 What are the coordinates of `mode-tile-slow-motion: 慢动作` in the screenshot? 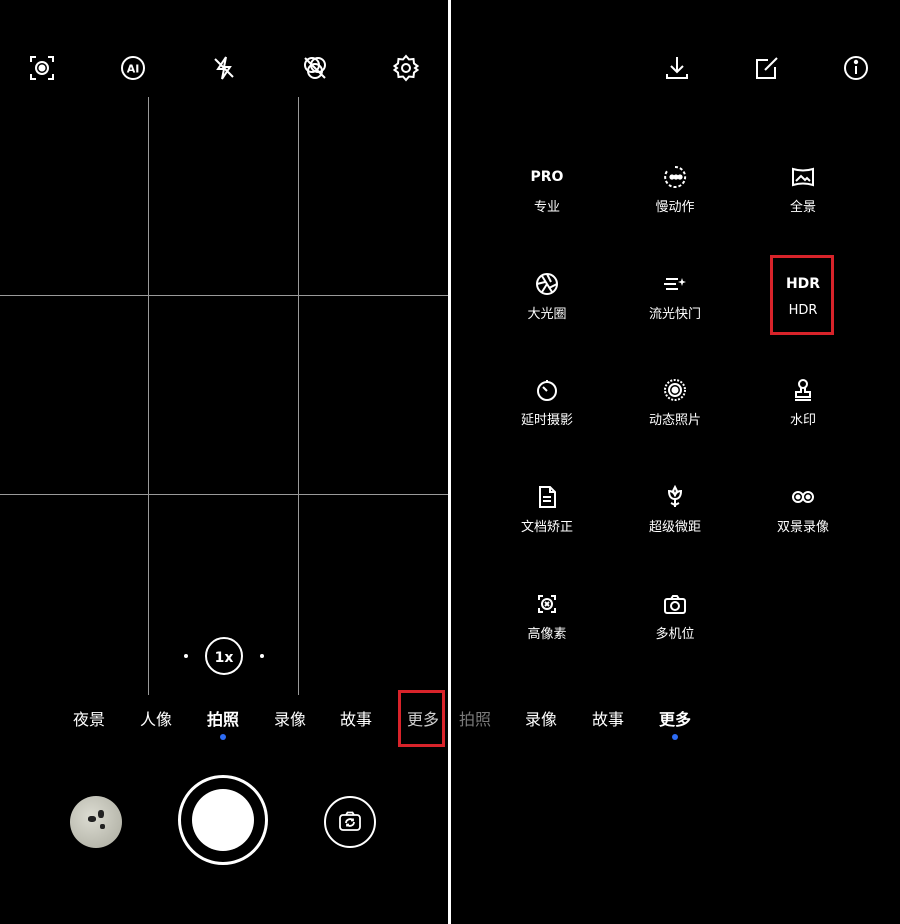 It's located at (675, 189).